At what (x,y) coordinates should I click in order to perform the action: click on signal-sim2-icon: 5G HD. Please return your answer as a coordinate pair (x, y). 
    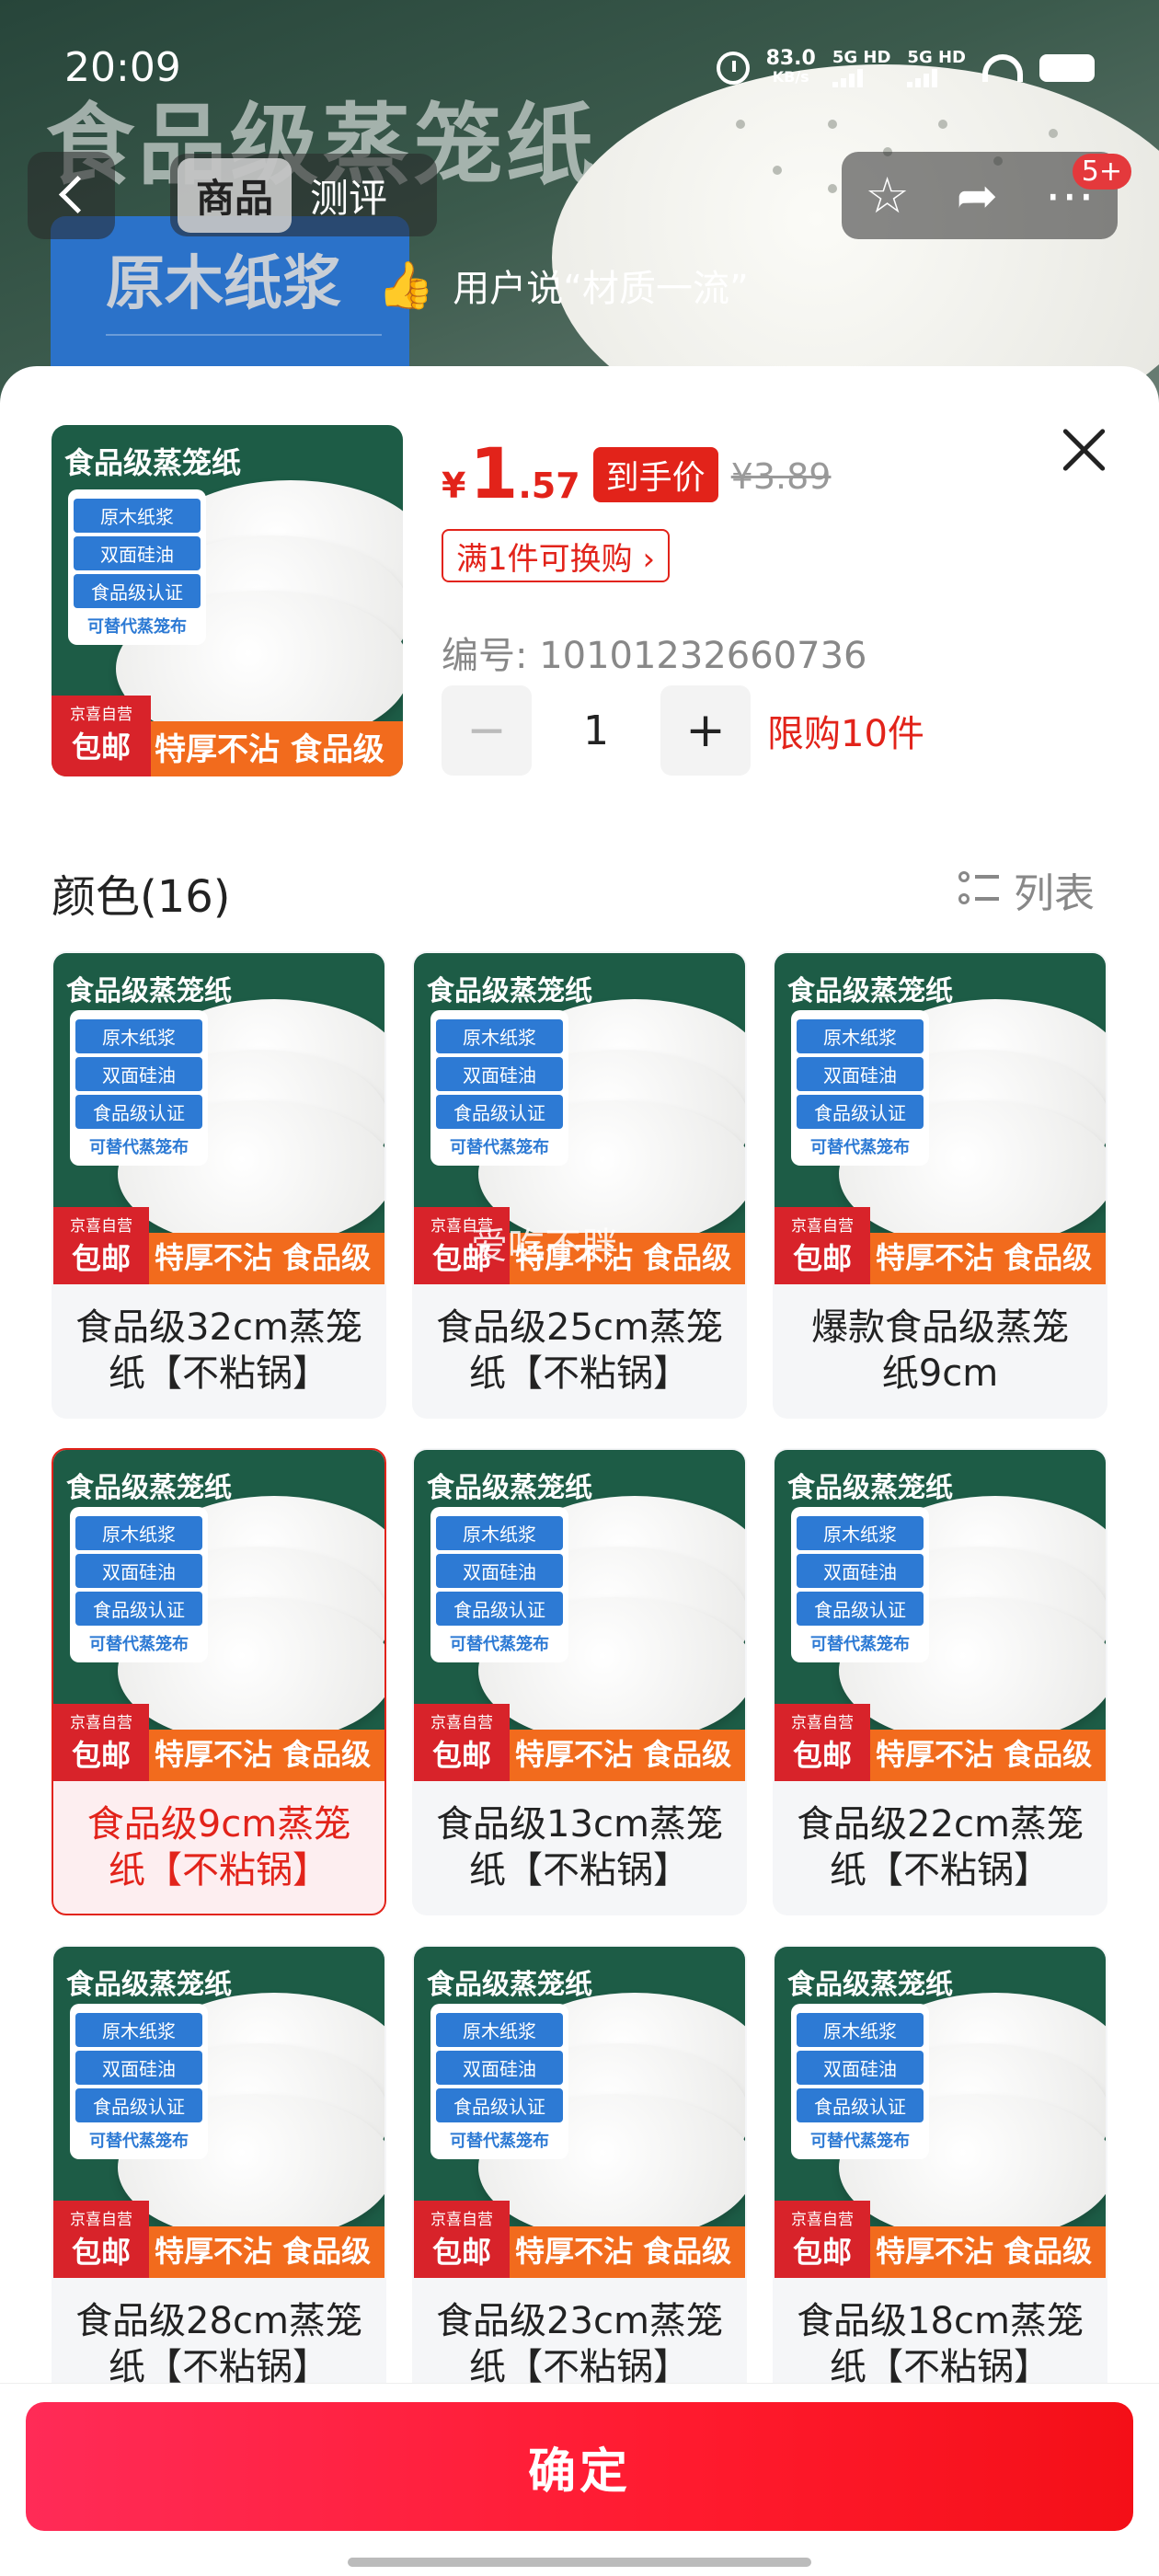
    Looking at the image, I should click on (936, 67).